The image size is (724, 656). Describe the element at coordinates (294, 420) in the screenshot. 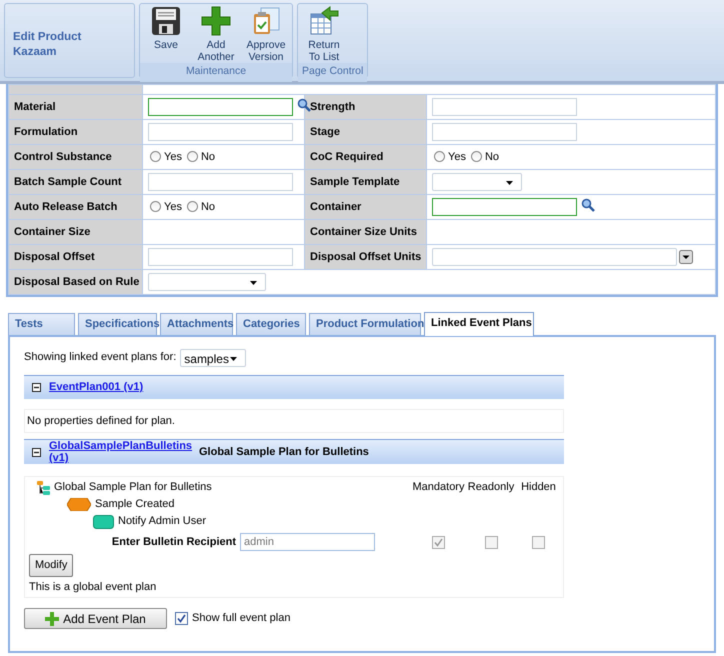

I see `plan-message: No properties defined for plan.` at that location.